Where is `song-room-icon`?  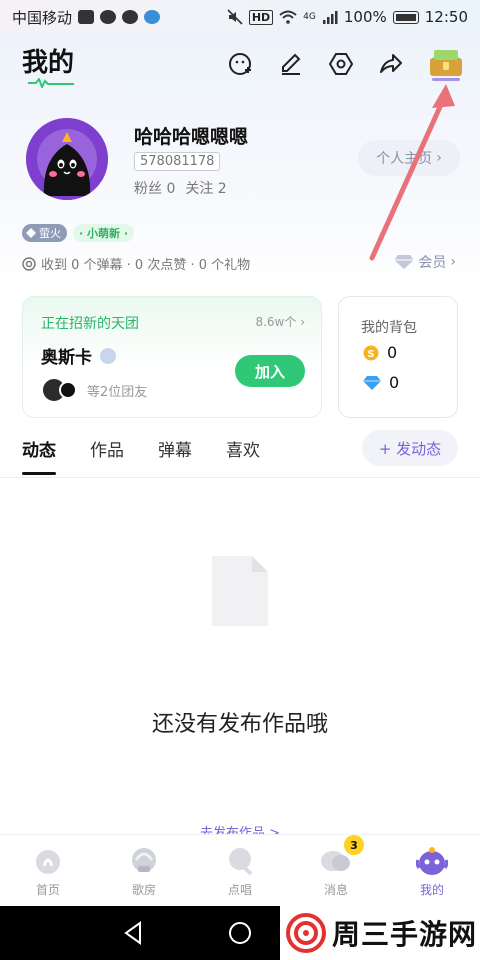
song-room-icon is located at coordinates (144, 861).